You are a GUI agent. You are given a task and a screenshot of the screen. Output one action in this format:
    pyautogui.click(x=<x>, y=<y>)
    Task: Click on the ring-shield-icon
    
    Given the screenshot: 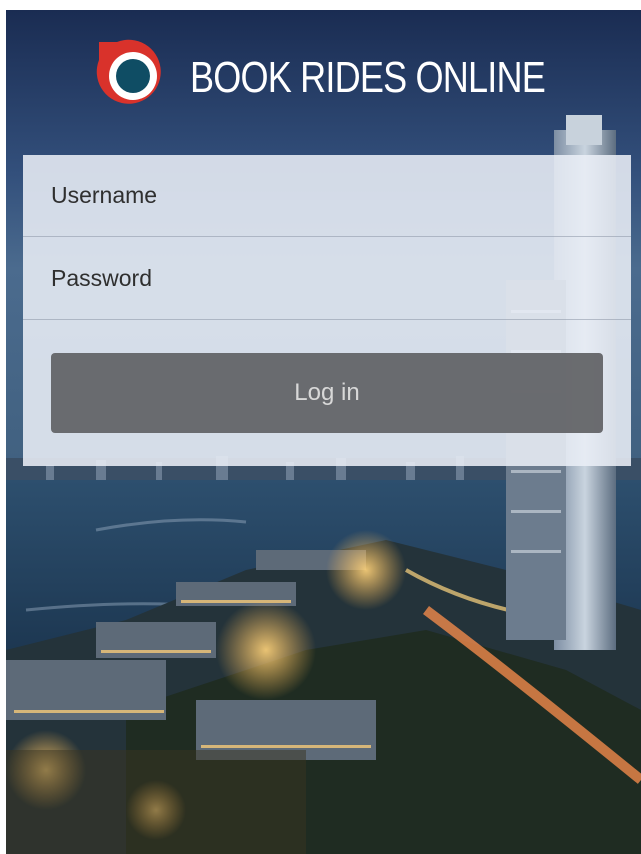 What is the action you would take?
    pyautogui.click(x=128, y=71)
    